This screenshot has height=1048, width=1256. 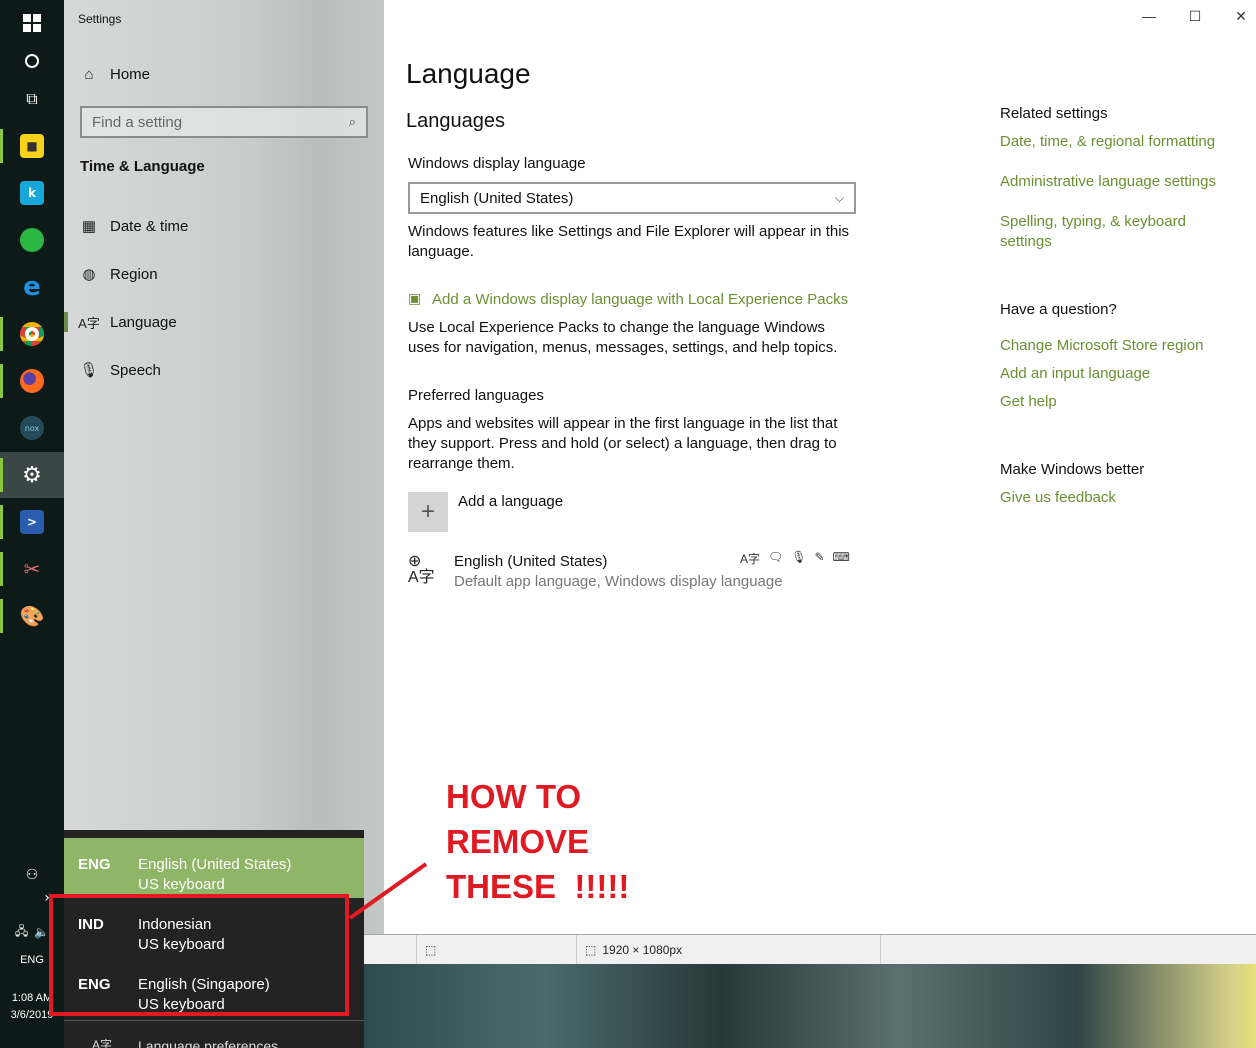 What do you see at coordinates (224, 274) in the screenshot?
I see `nav-region: ◍ Region` at bounding box center [224, 274].